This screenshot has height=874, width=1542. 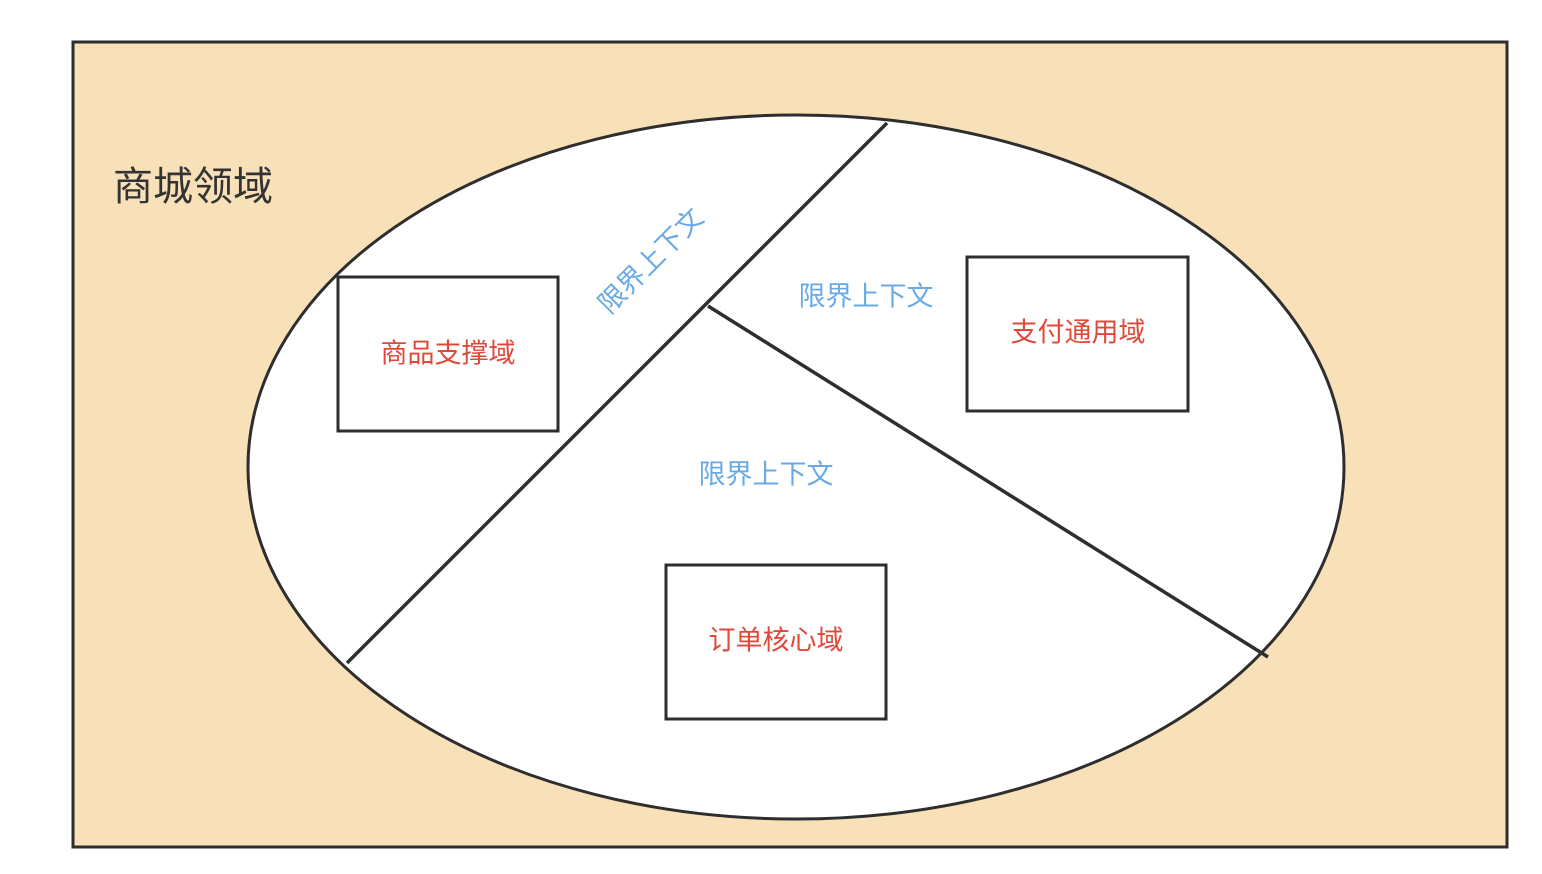 I want to click on subdomain-label-order: 订单核心域, so click(x=776, y=641).